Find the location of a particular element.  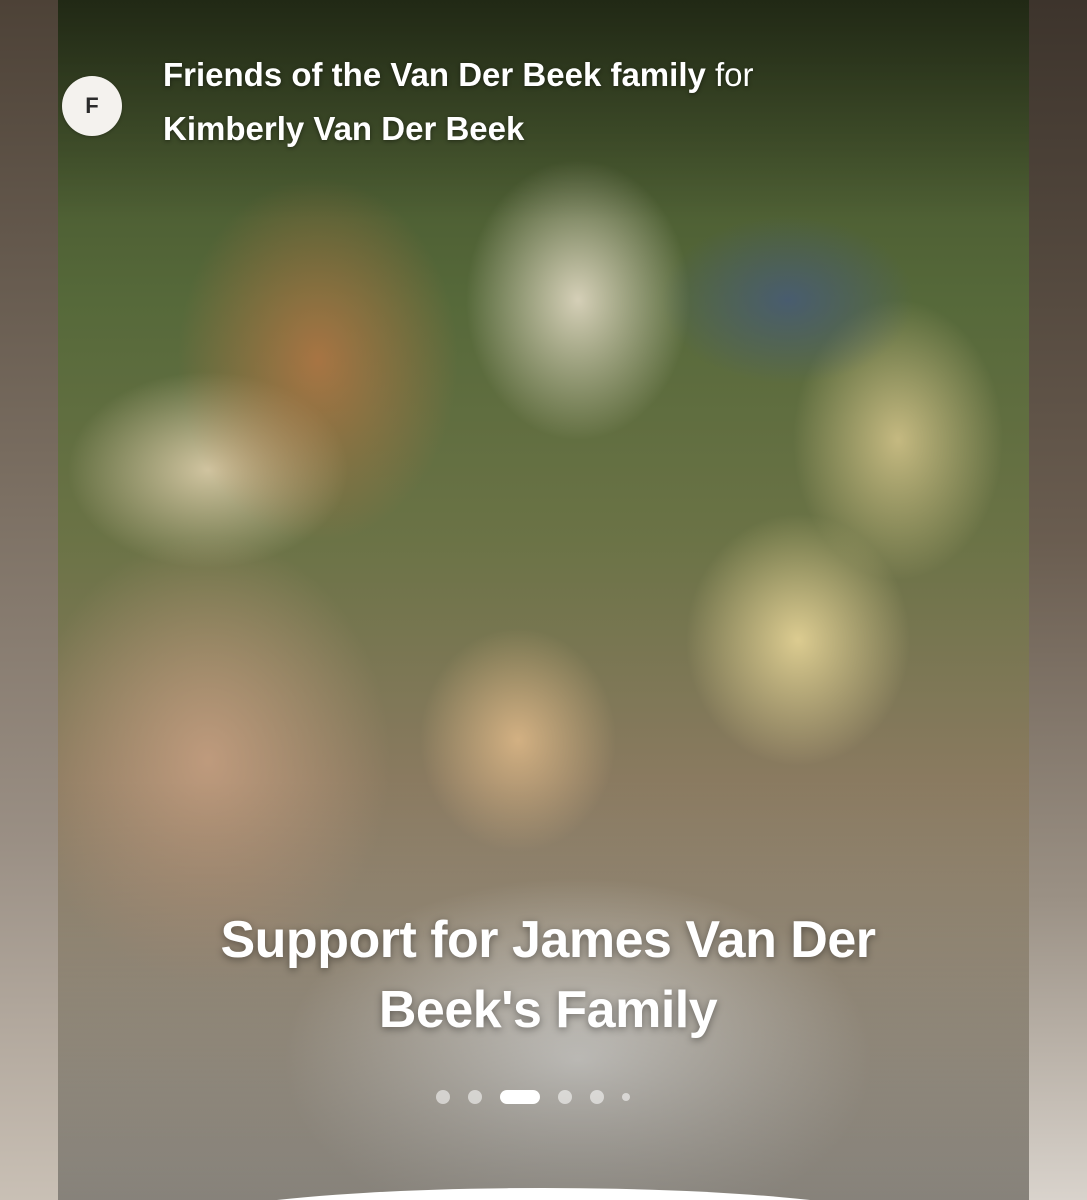

carousel-pagination is located at coordinates (533, 1097).